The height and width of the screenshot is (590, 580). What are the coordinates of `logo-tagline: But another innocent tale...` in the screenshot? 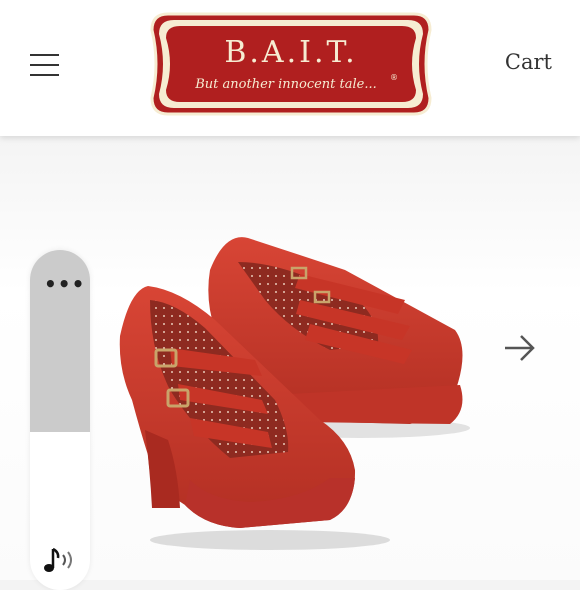 It's located at (285, 84).